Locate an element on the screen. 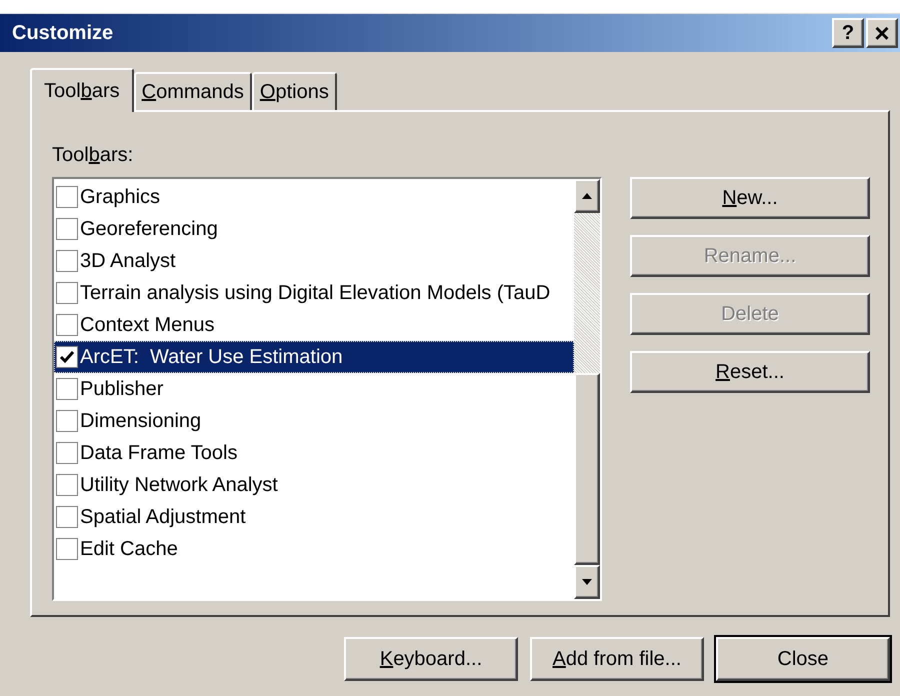 This screenshot has width=900, height=696. list-item: 3D Analyst is located at coordinates (314, 261).